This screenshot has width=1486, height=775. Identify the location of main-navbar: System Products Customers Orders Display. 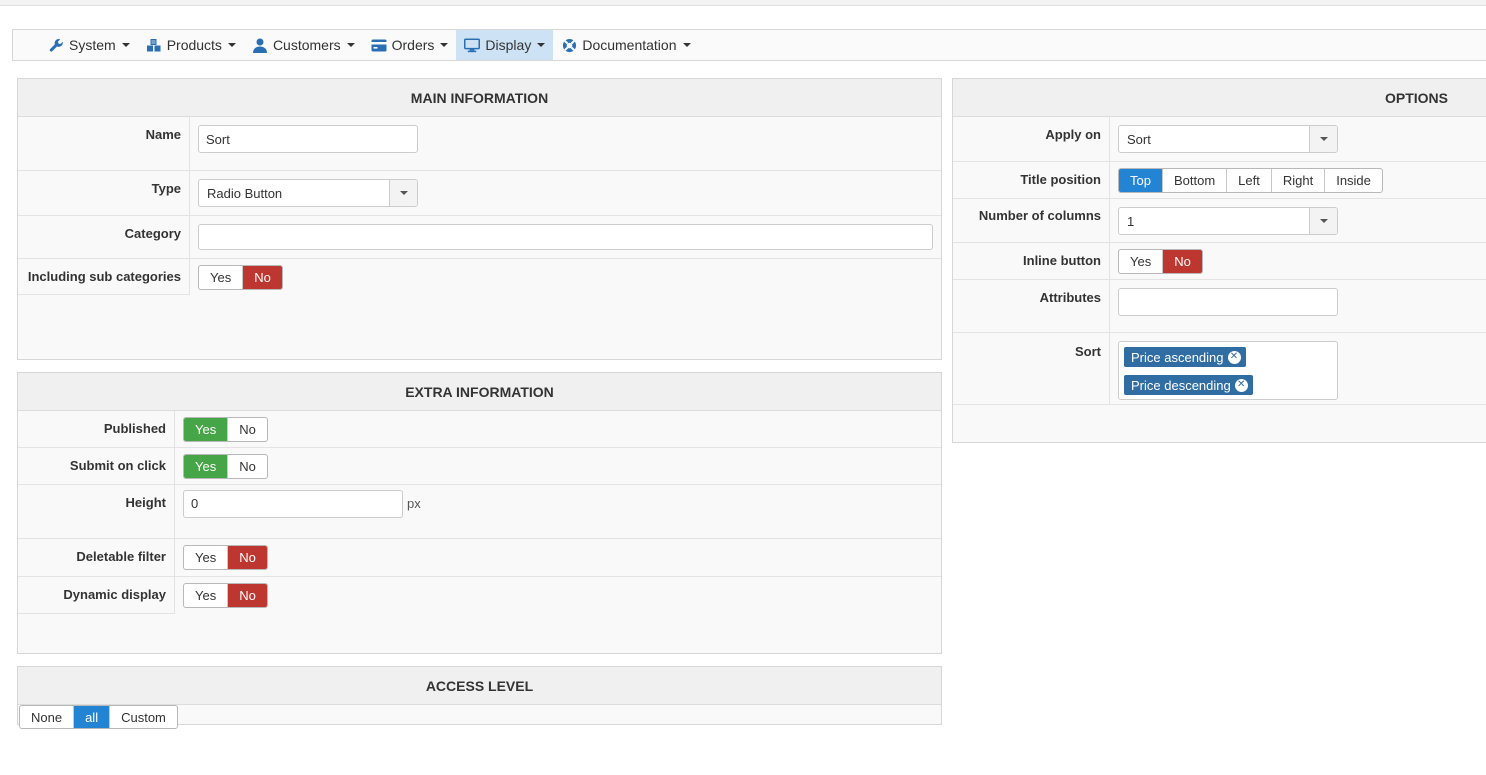
(749, 45).